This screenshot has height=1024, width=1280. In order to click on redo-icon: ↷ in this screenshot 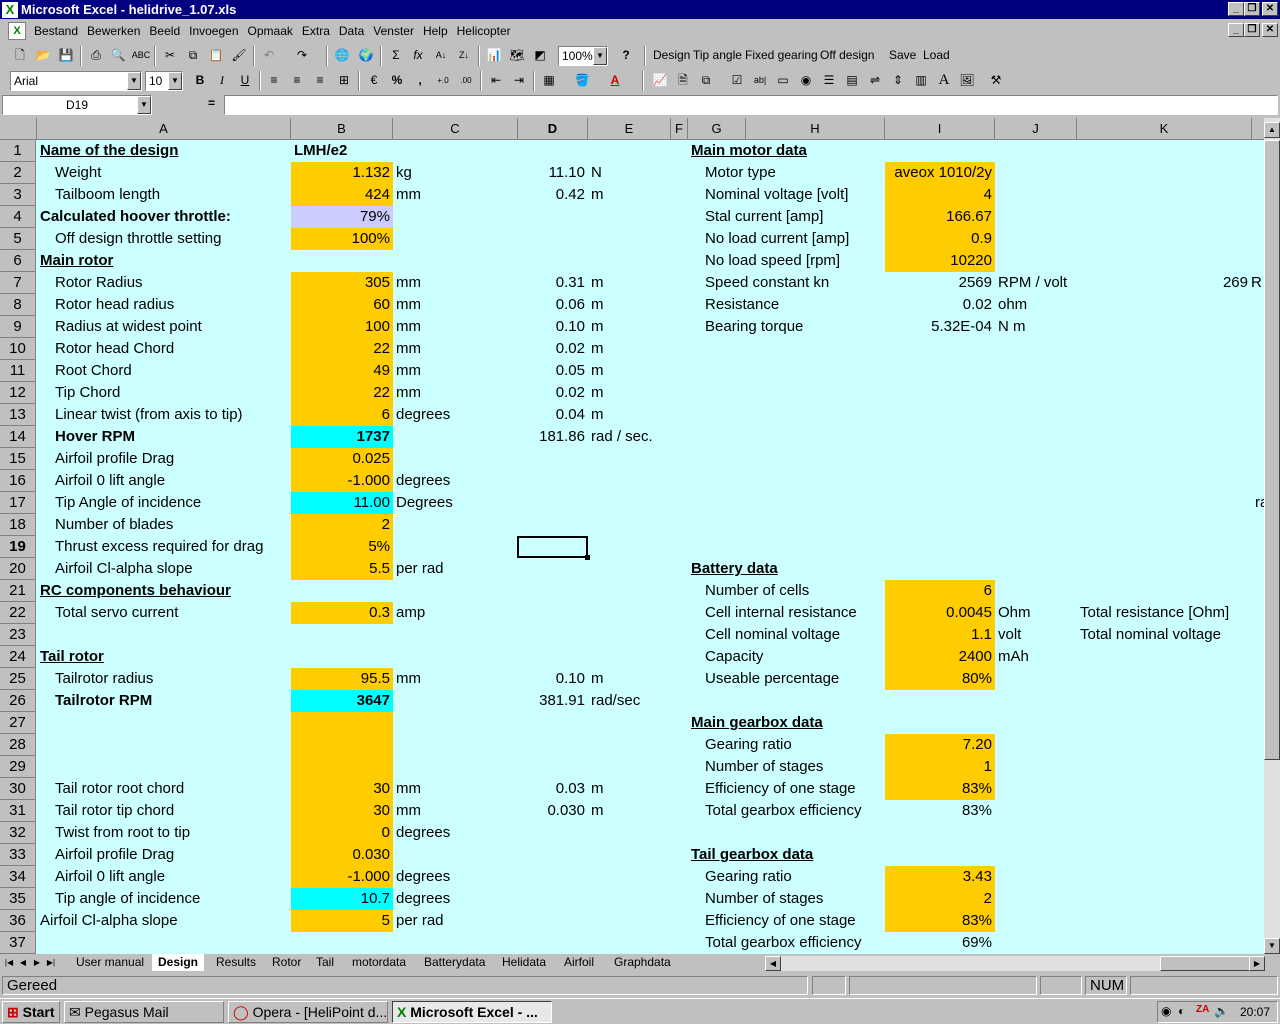, I will do `click(302, 55)`.